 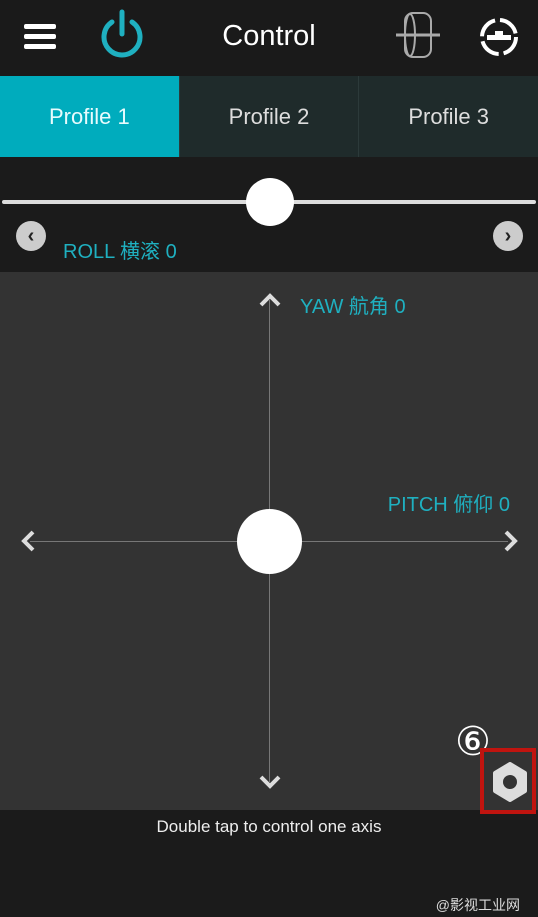 I want to click on roll-slider-knob, so click(x=270, y=202).